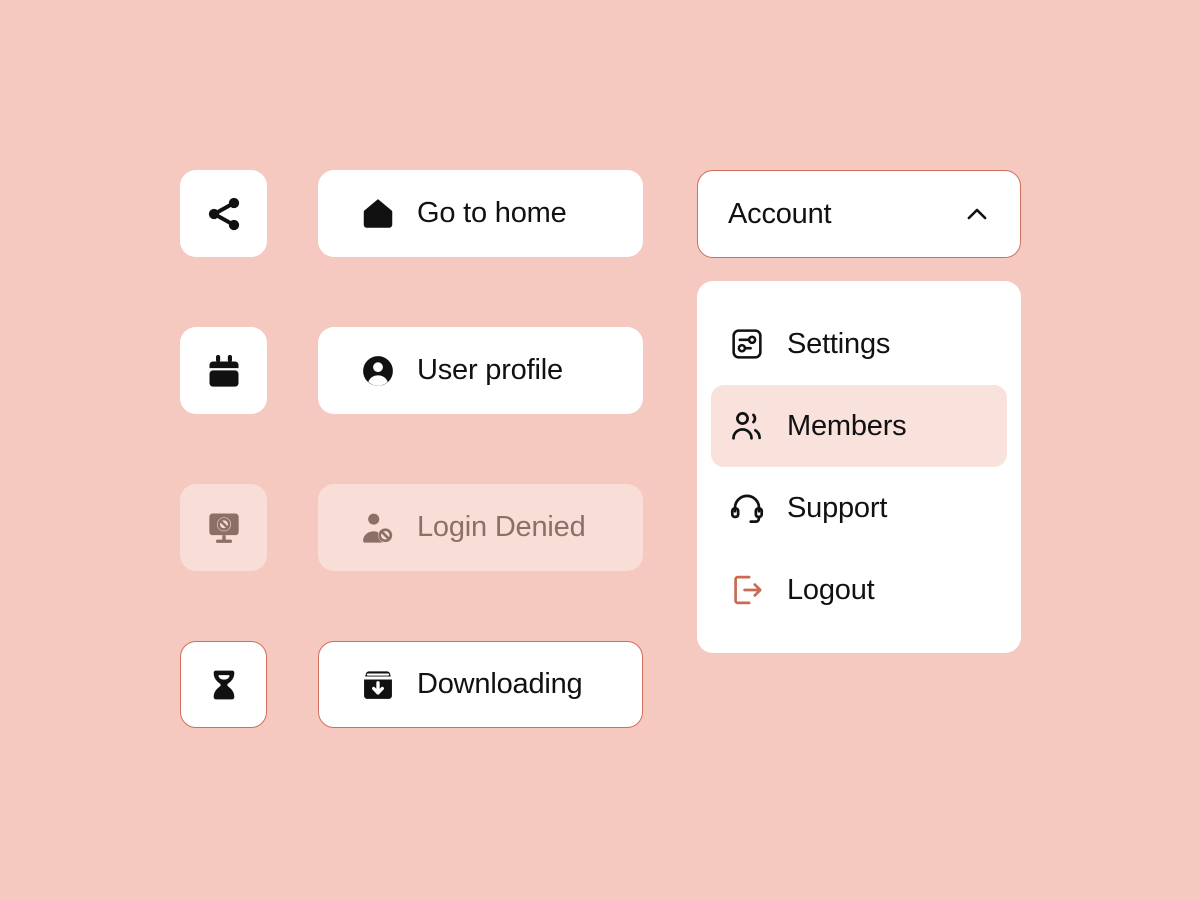 The height and width of the screenshot is (900, 1200). Describe the element at coordinates (492, 213) in the screenshot. I see `go-to-home-label: Go to home` at that location.